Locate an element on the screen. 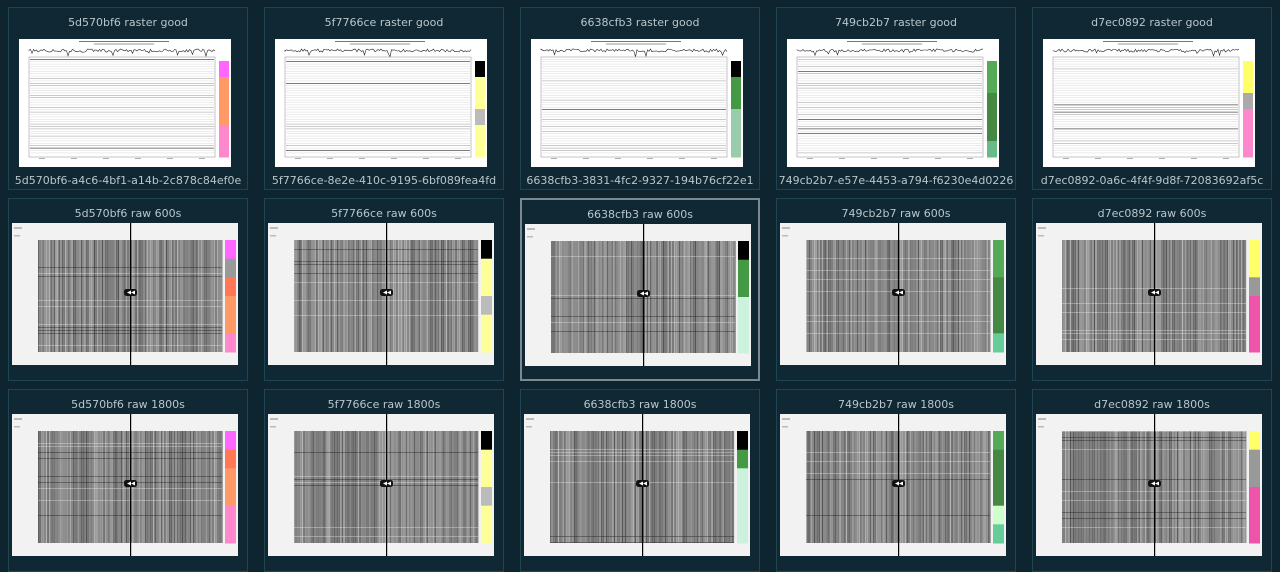  card-title: 6638cfb3 raw 1800s is located at coordinates (640, 404).